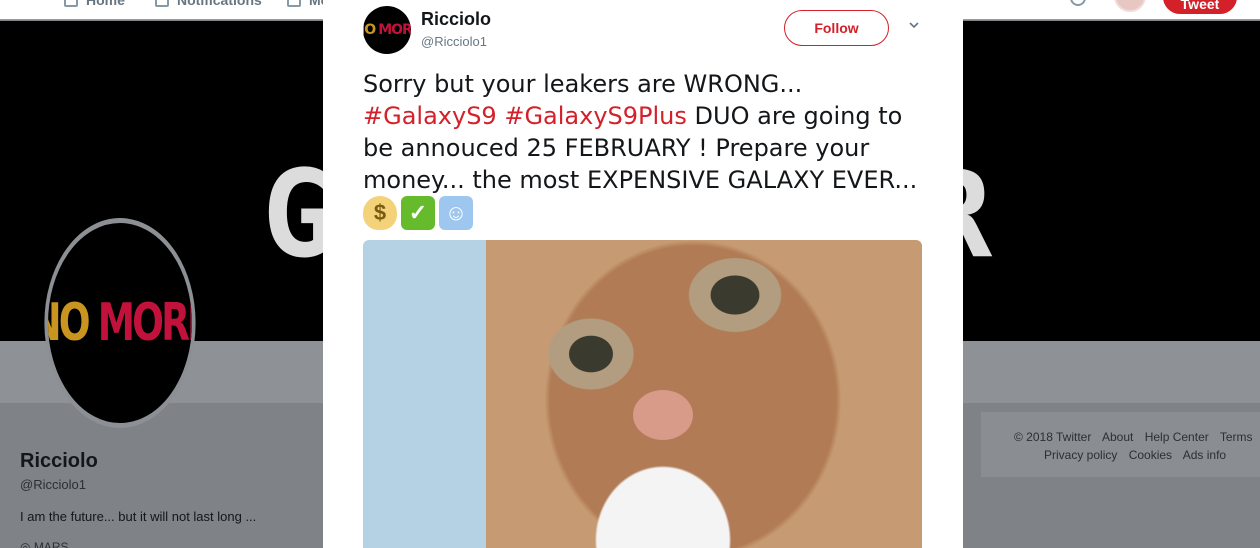  Describe the element at coordinates (69, 323) in the screenshot. I see `avatar-logo-text-1: NO` at that location.